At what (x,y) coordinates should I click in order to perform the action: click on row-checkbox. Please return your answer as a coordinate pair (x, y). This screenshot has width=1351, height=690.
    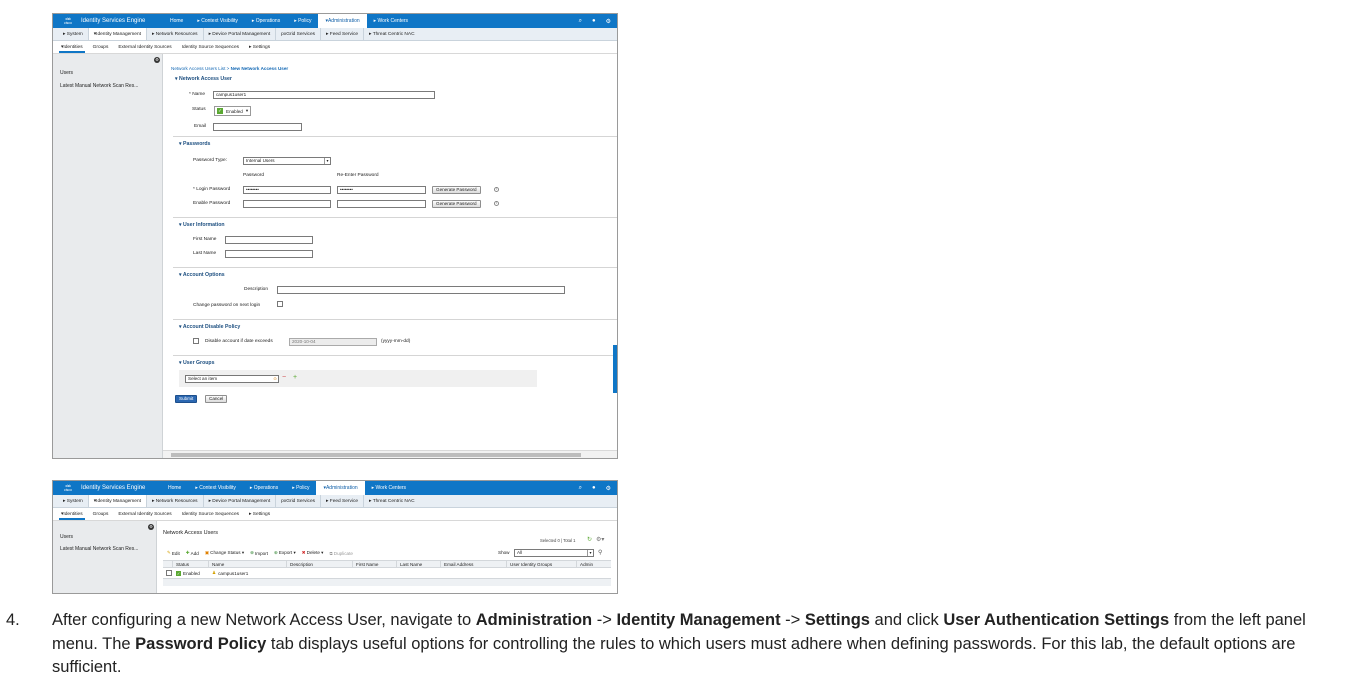
    Looking at the image, I should click on (169, 573).